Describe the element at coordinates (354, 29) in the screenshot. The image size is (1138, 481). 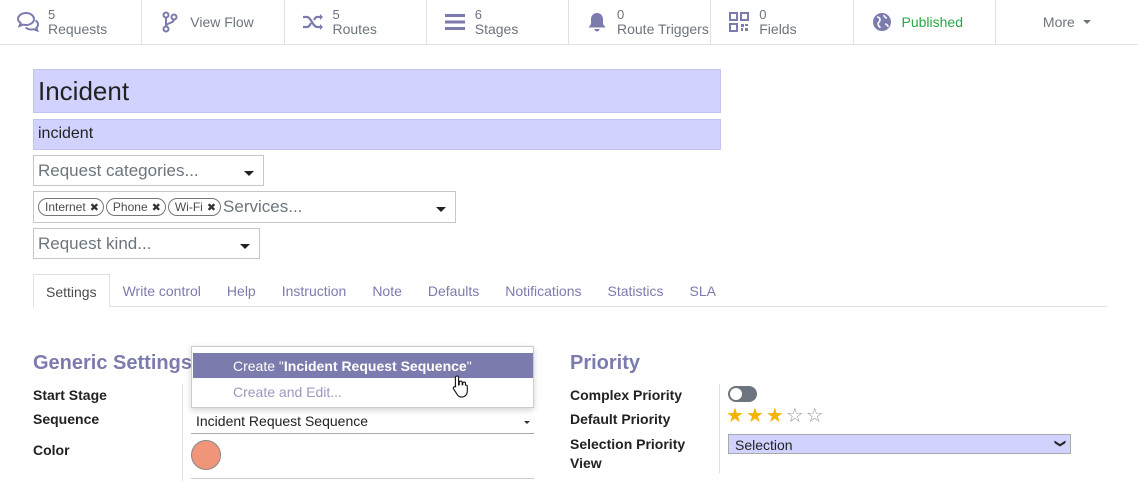
I see `routes-label: Routes` at that location.